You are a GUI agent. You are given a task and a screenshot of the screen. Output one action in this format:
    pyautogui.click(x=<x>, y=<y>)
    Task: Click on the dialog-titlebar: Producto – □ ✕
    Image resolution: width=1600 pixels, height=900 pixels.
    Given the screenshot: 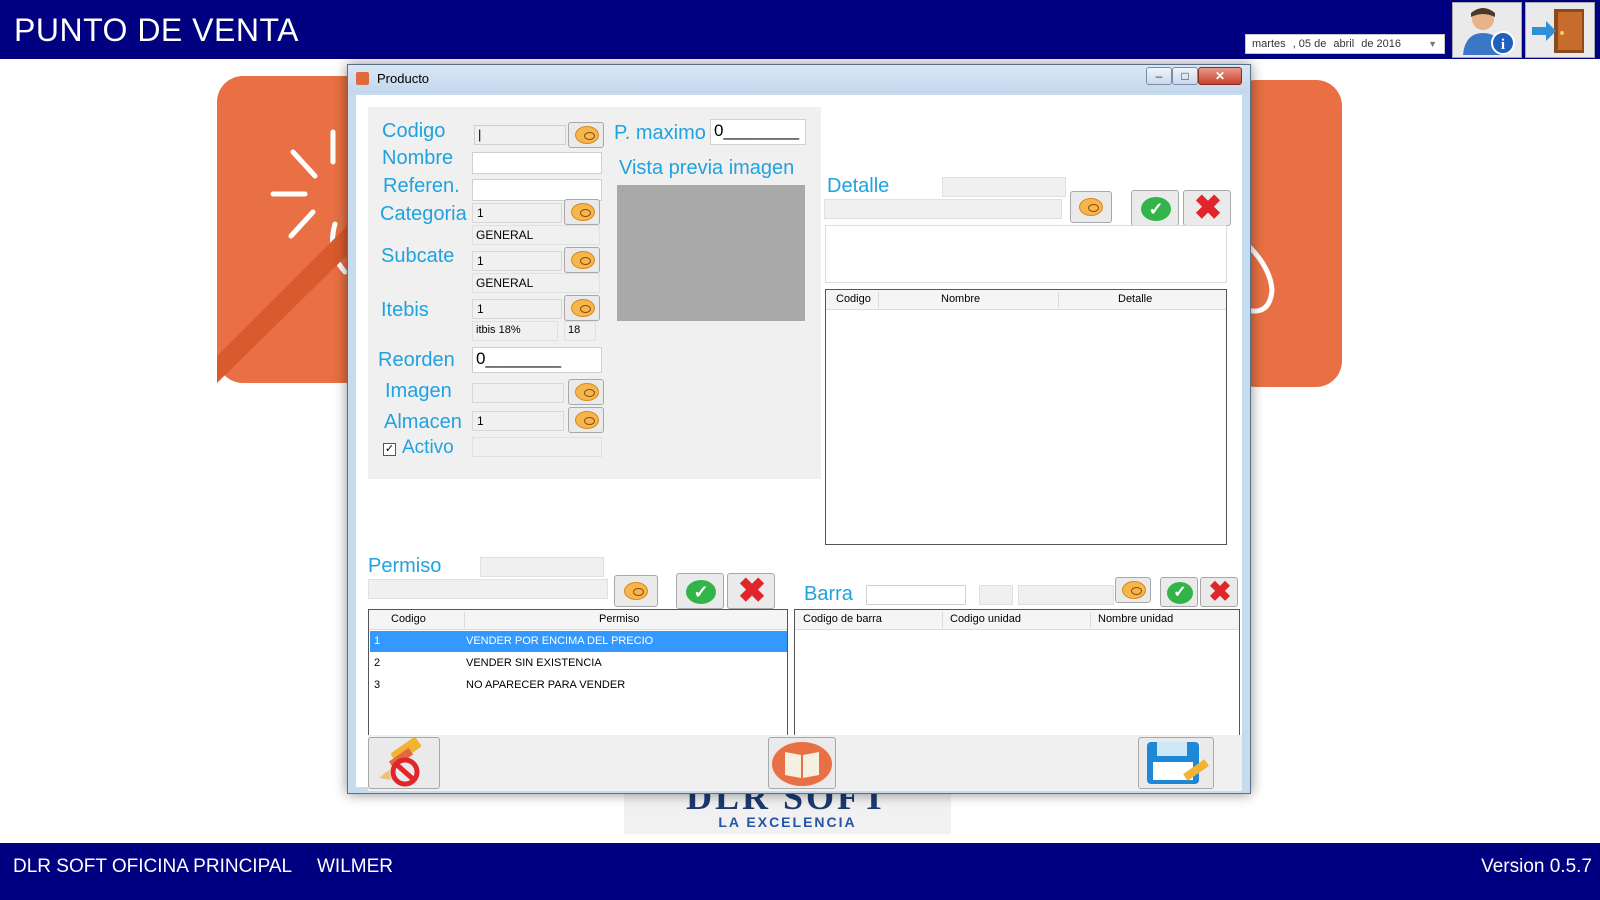 What is the action you would take?
    pyautogui.click(x=799, y=79)
    